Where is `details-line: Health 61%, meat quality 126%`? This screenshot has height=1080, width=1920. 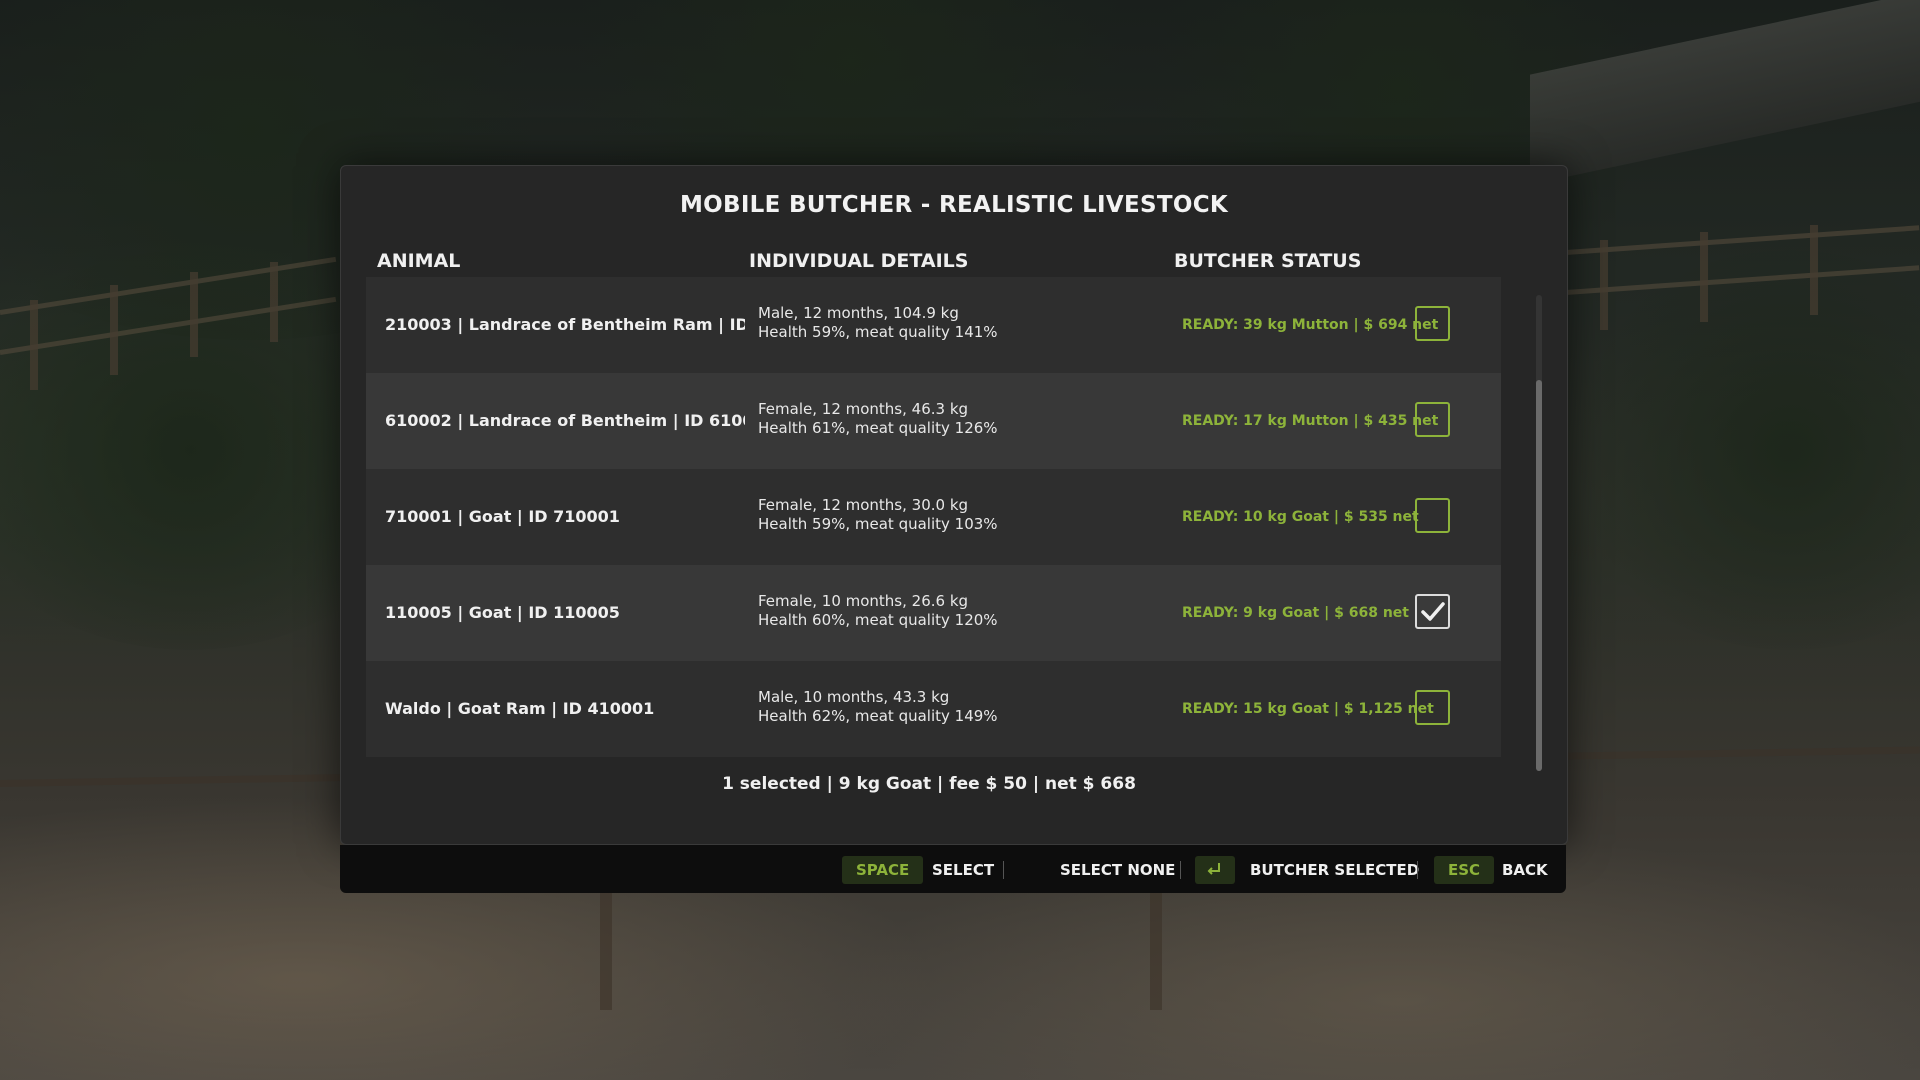
details-line: Health 61%, meat quality 126% is located at coordinates (878, 428).